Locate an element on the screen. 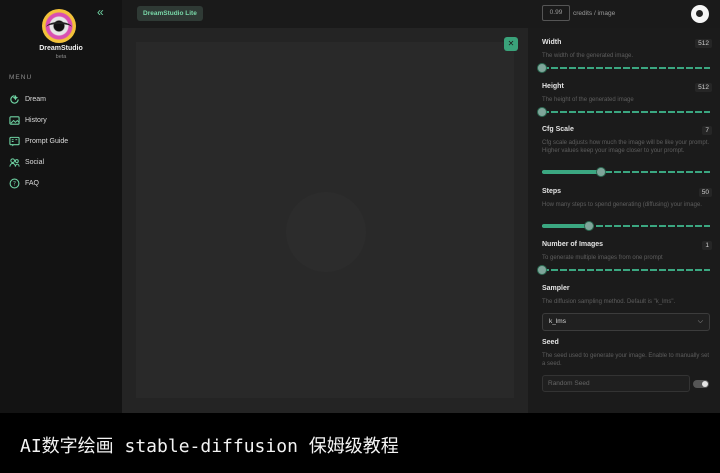 The image size is (720, 473). width-slider is located at coordinates (623, 68).